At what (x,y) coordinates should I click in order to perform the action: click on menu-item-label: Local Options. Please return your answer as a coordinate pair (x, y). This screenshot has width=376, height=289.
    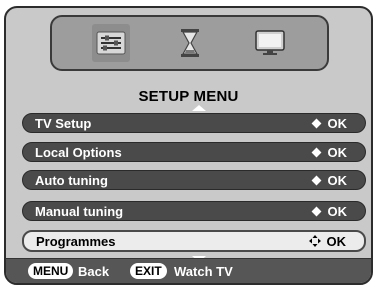
    Looking at the image, I should click on (78, 152).